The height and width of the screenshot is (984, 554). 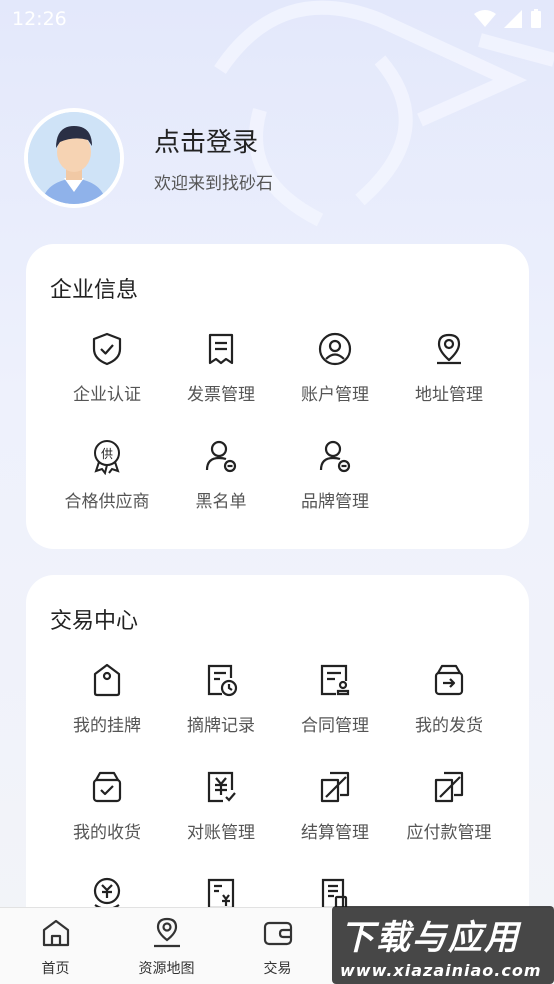 I want to click on wifi-icon, so click(x=485, y=18).